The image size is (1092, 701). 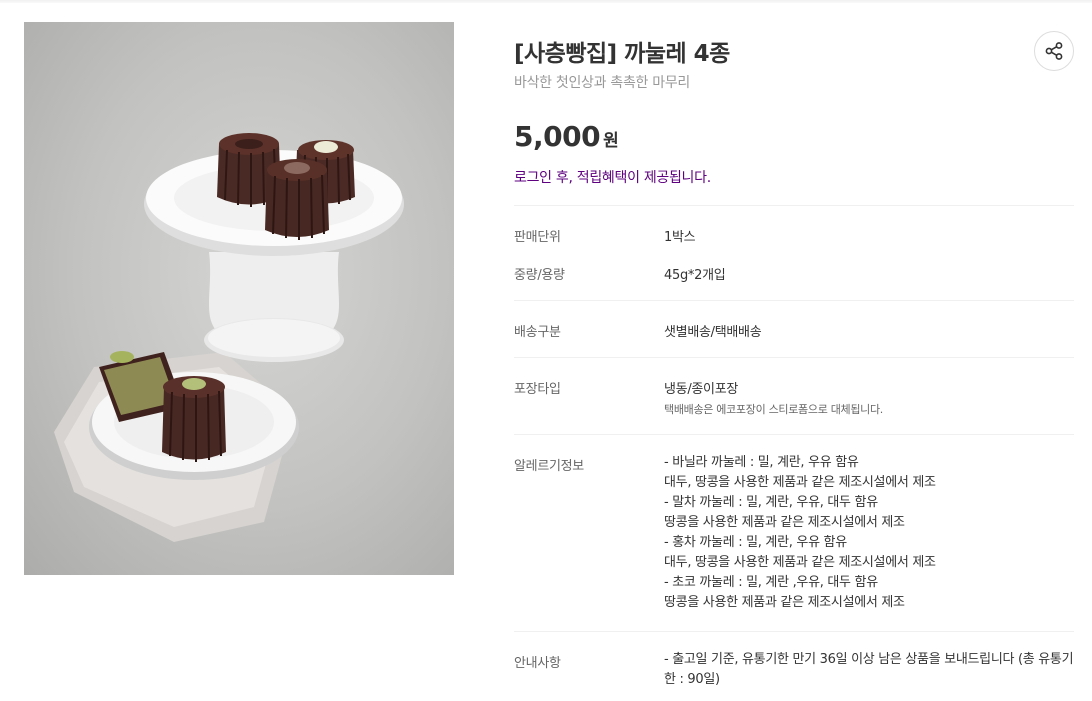 I want to click on packaging-label: 포장타입, so click(x=537, y=389).